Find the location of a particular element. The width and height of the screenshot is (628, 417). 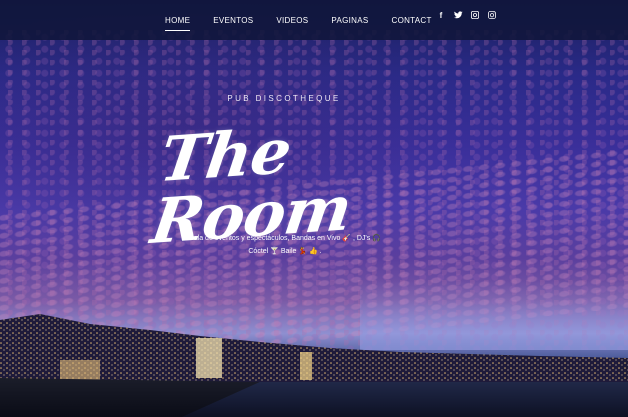

top-navbar: HOME EVENTOS VIDEOS PAGINAS CONTACT f is located at coordinates (314, 20).